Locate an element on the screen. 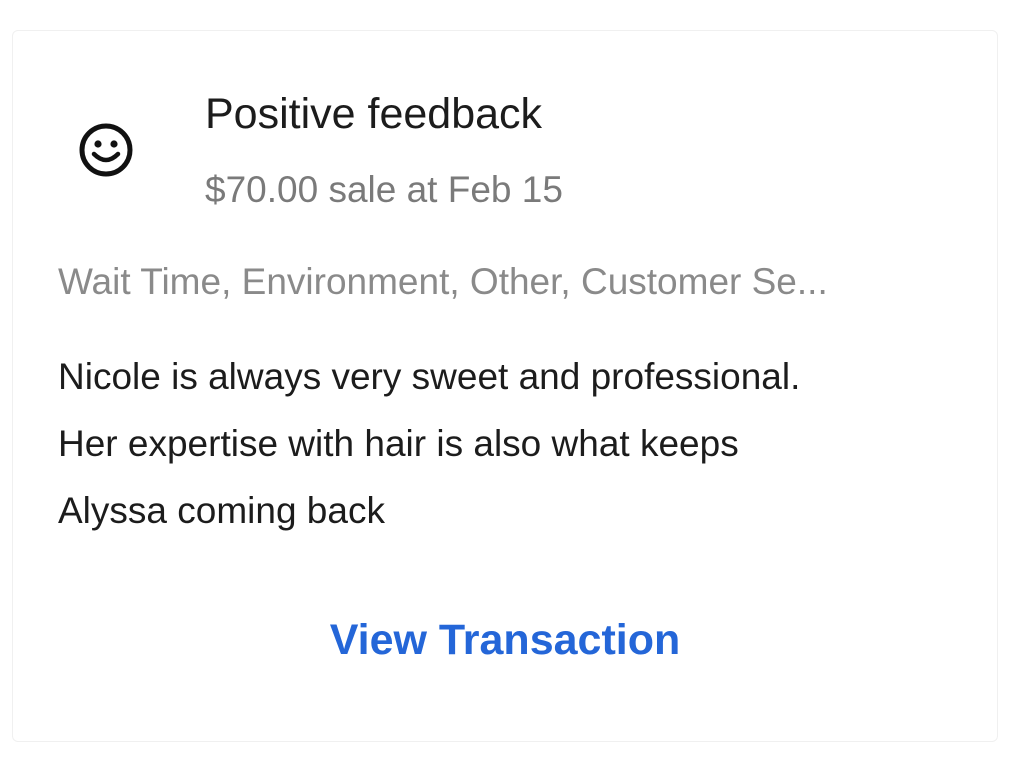 The image size is (1024, 782). sale-summary: $70.00 sale at Feb 15 is located at coordinates (384, 189).